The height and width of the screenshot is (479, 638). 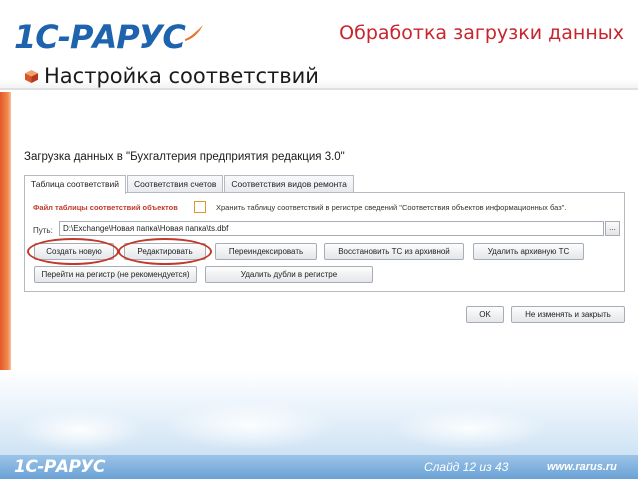 What do you see at coordinates (289, 274) in the screenshot?
I see `delete-duplicates-button: Удалить дубли в регистре` at bounding box center [289, 274].